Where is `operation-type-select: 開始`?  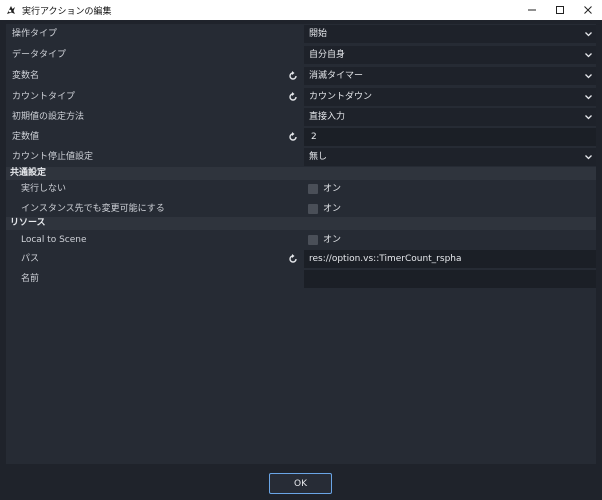
operation-type-select: 開始 is located at coordinates (450, 34).